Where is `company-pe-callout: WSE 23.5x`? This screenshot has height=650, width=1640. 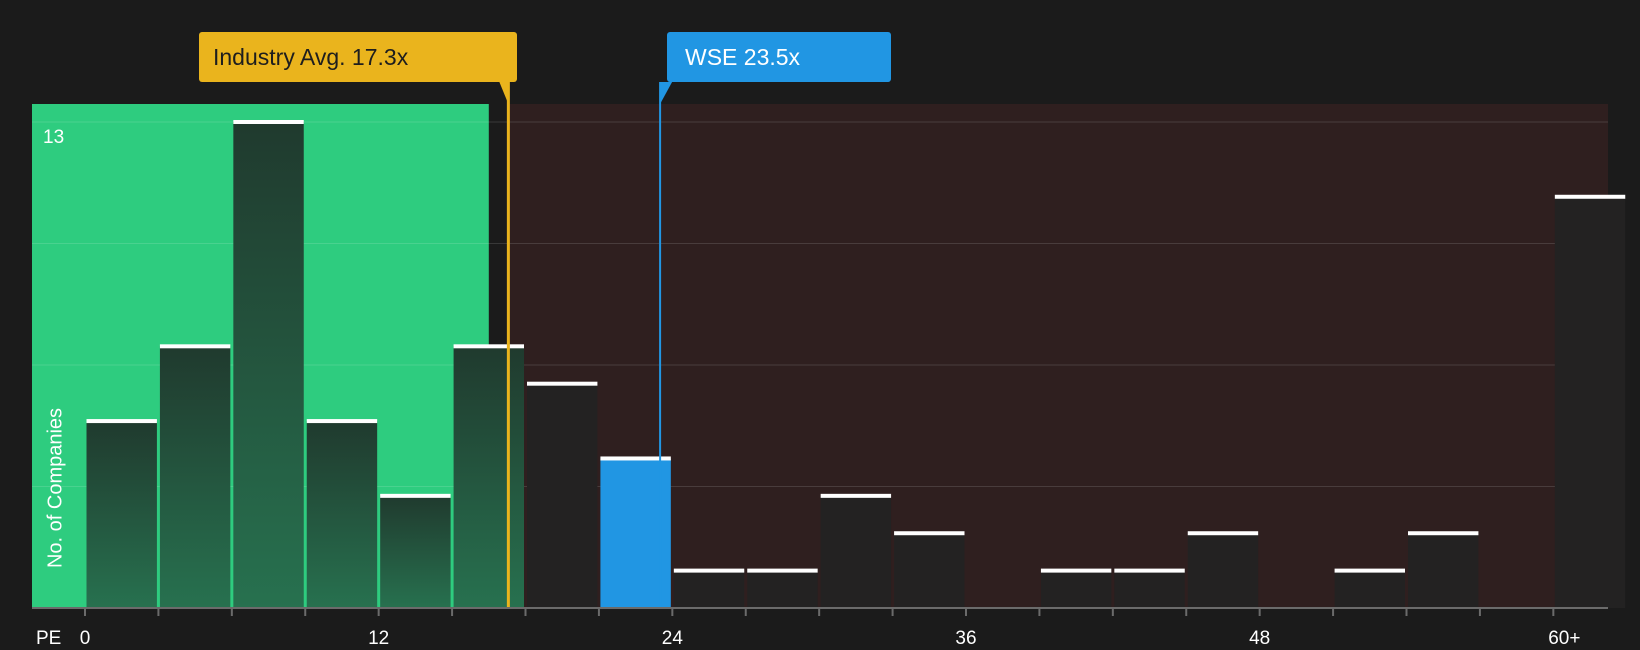 company-pe-callout: WSE 23.5x is located at coordinates (779, 57).